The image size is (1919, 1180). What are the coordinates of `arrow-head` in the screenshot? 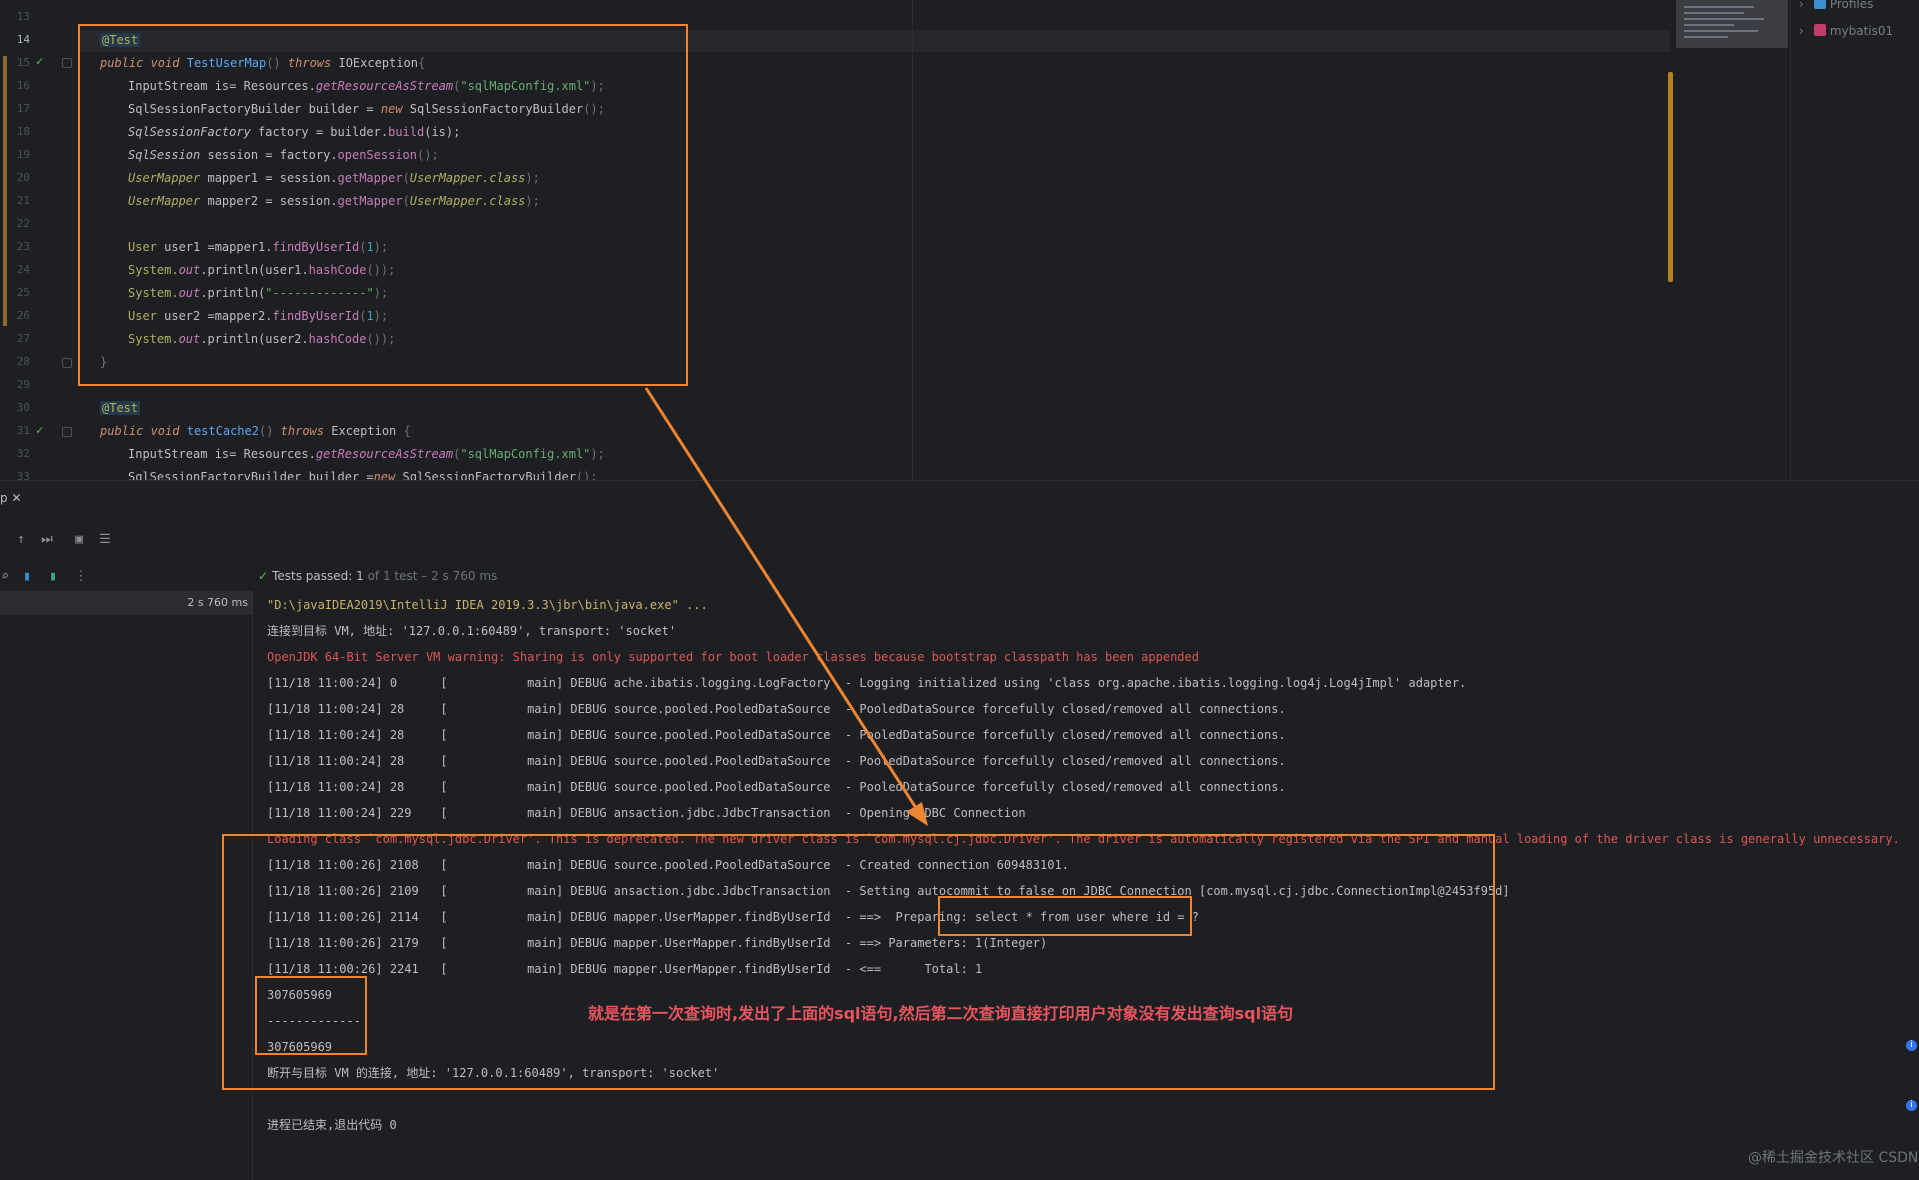 It's located at (917, 814).